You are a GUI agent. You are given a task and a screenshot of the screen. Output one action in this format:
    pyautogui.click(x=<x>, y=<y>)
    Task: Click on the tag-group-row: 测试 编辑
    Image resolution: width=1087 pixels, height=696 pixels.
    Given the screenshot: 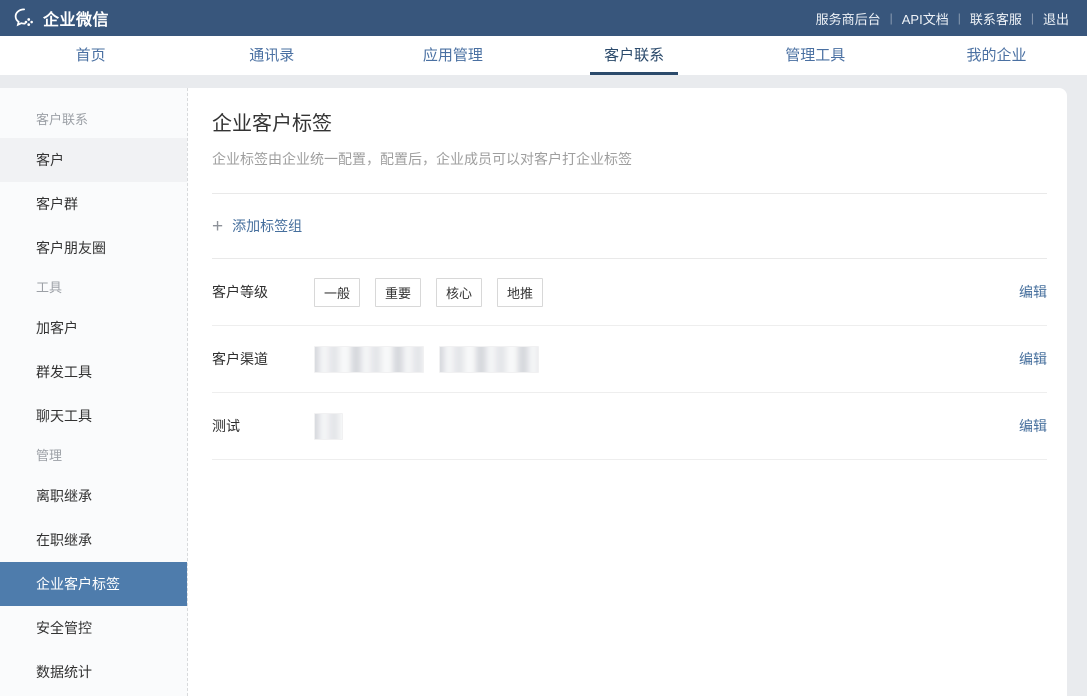 What is the action you would take?
    pyautogui.click(x=629, y=426)
    